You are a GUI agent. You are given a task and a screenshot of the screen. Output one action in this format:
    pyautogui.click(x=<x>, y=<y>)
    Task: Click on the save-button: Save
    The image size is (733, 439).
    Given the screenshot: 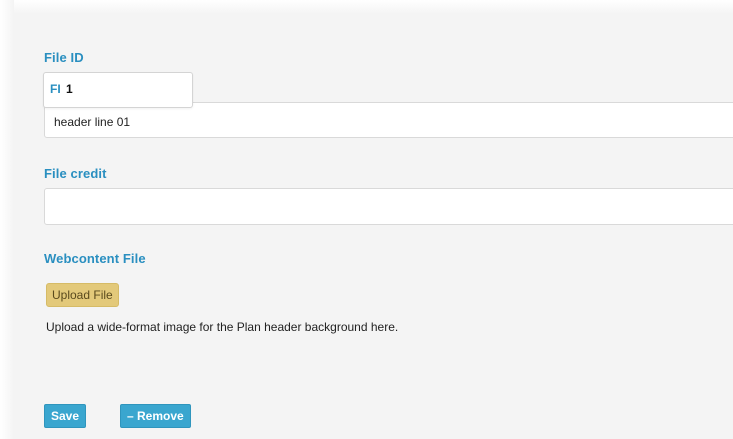 What is the action you would take?
    pyautogui.click(x=65, y=416)
    